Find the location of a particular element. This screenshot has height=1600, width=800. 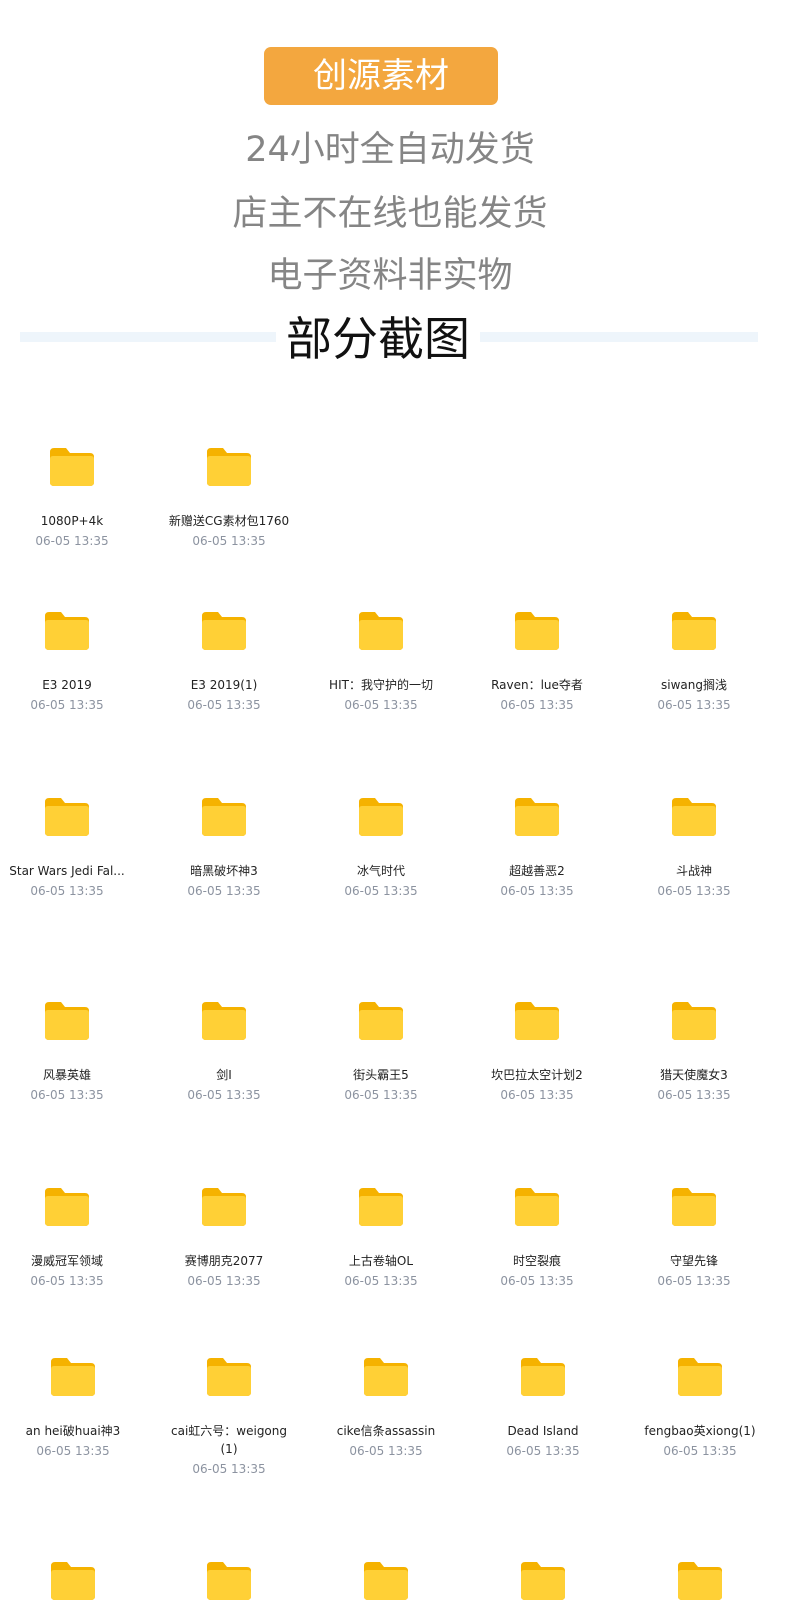

folder-name: 风暴英雄 is located at coordinates (66, 1075).